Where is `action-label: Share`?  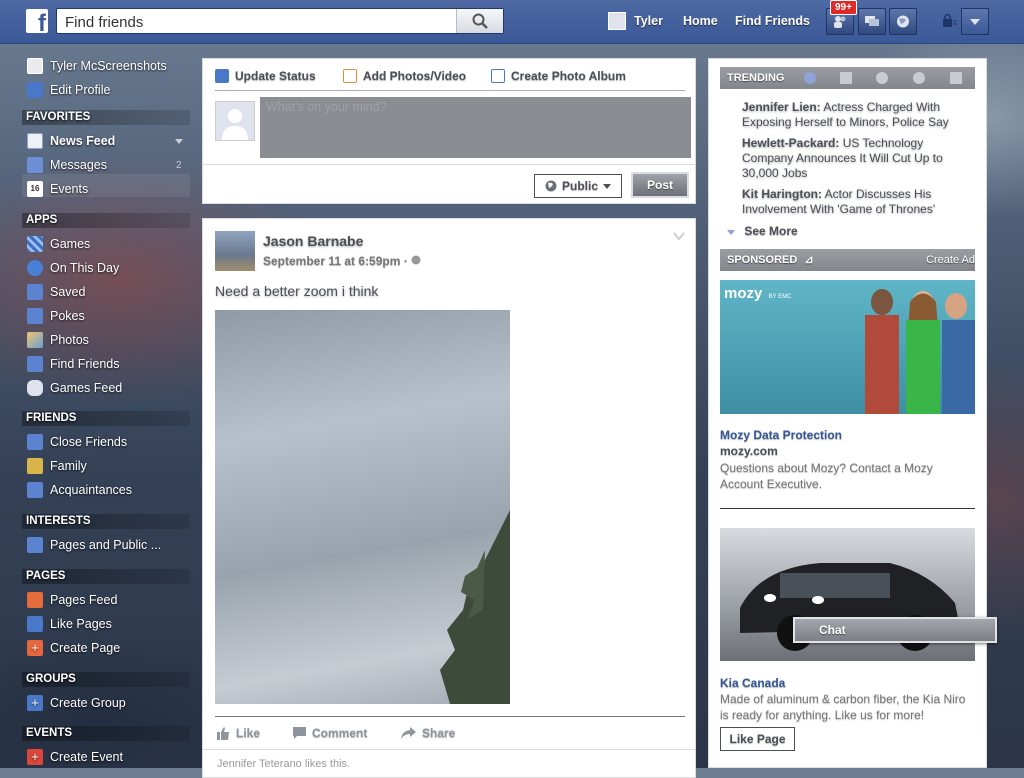
action-label: Share is located at coordinates (439, 733).